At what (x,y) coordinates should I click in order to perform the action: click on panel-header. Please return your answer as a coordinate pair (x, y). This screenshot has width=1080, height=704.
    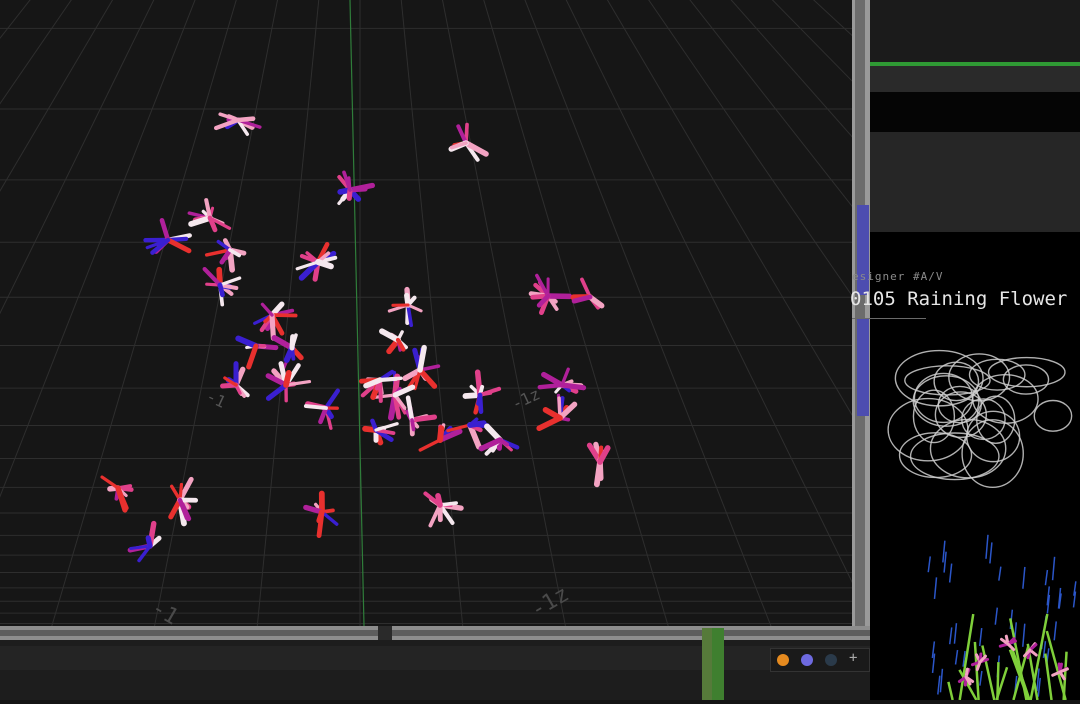
    Looking at the image, I should click on (975, 31).